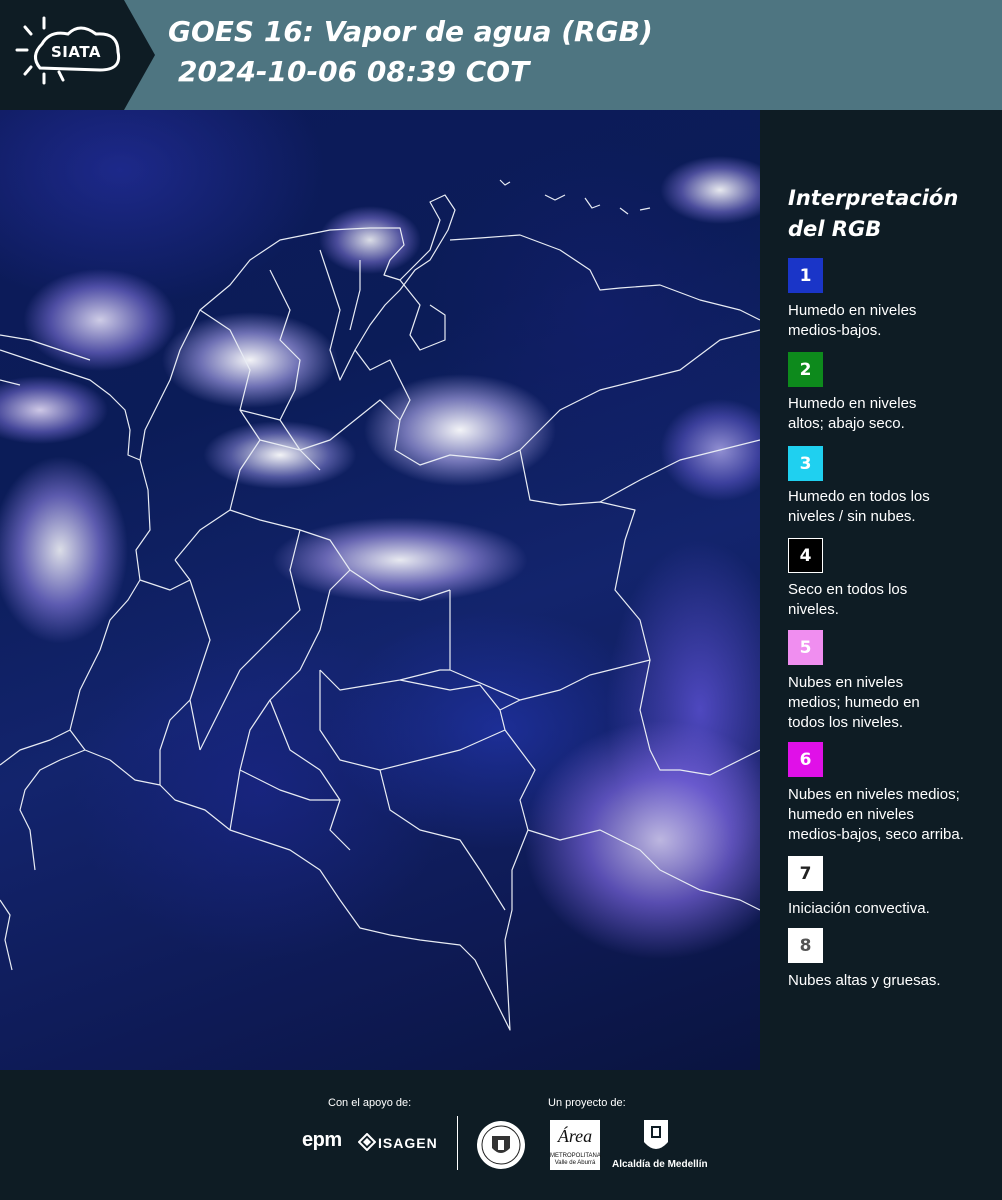 The width and height of the screenshot is (1002, 1200). What do you see at coordinates (859, 908) in the screenshot?
I see `legend-text-7-line1: Iniciación convectiva.` at bounding box center [859, 908].